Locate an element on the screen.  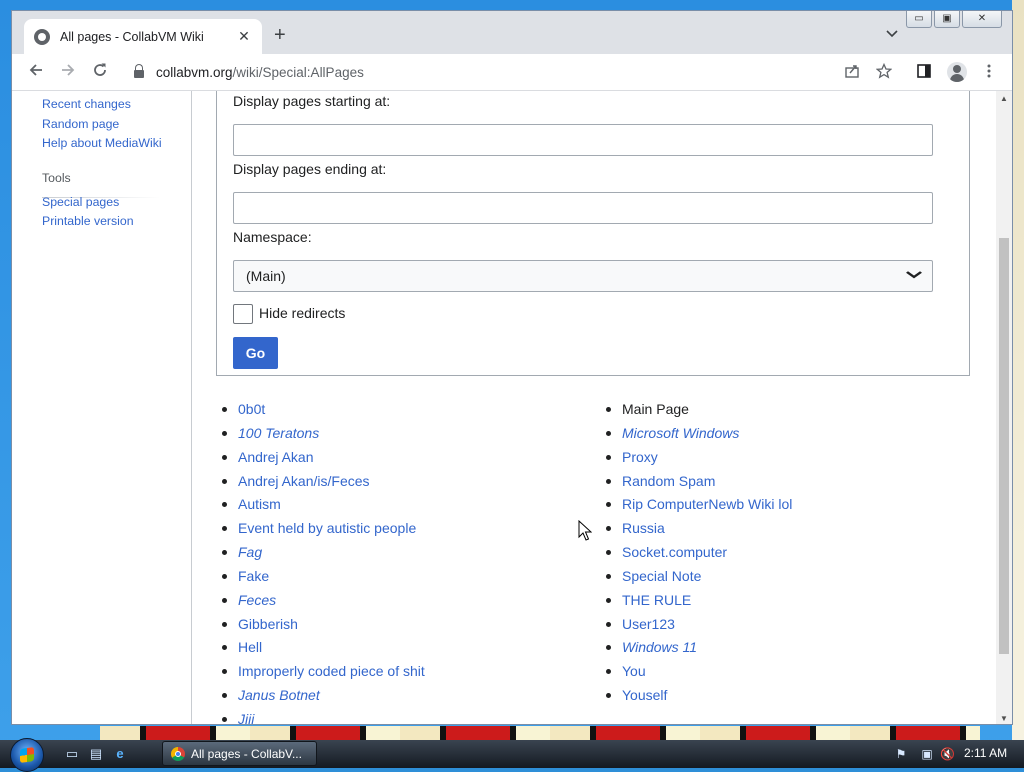
bookmark-star-icon is located at coordinates (884, 73).